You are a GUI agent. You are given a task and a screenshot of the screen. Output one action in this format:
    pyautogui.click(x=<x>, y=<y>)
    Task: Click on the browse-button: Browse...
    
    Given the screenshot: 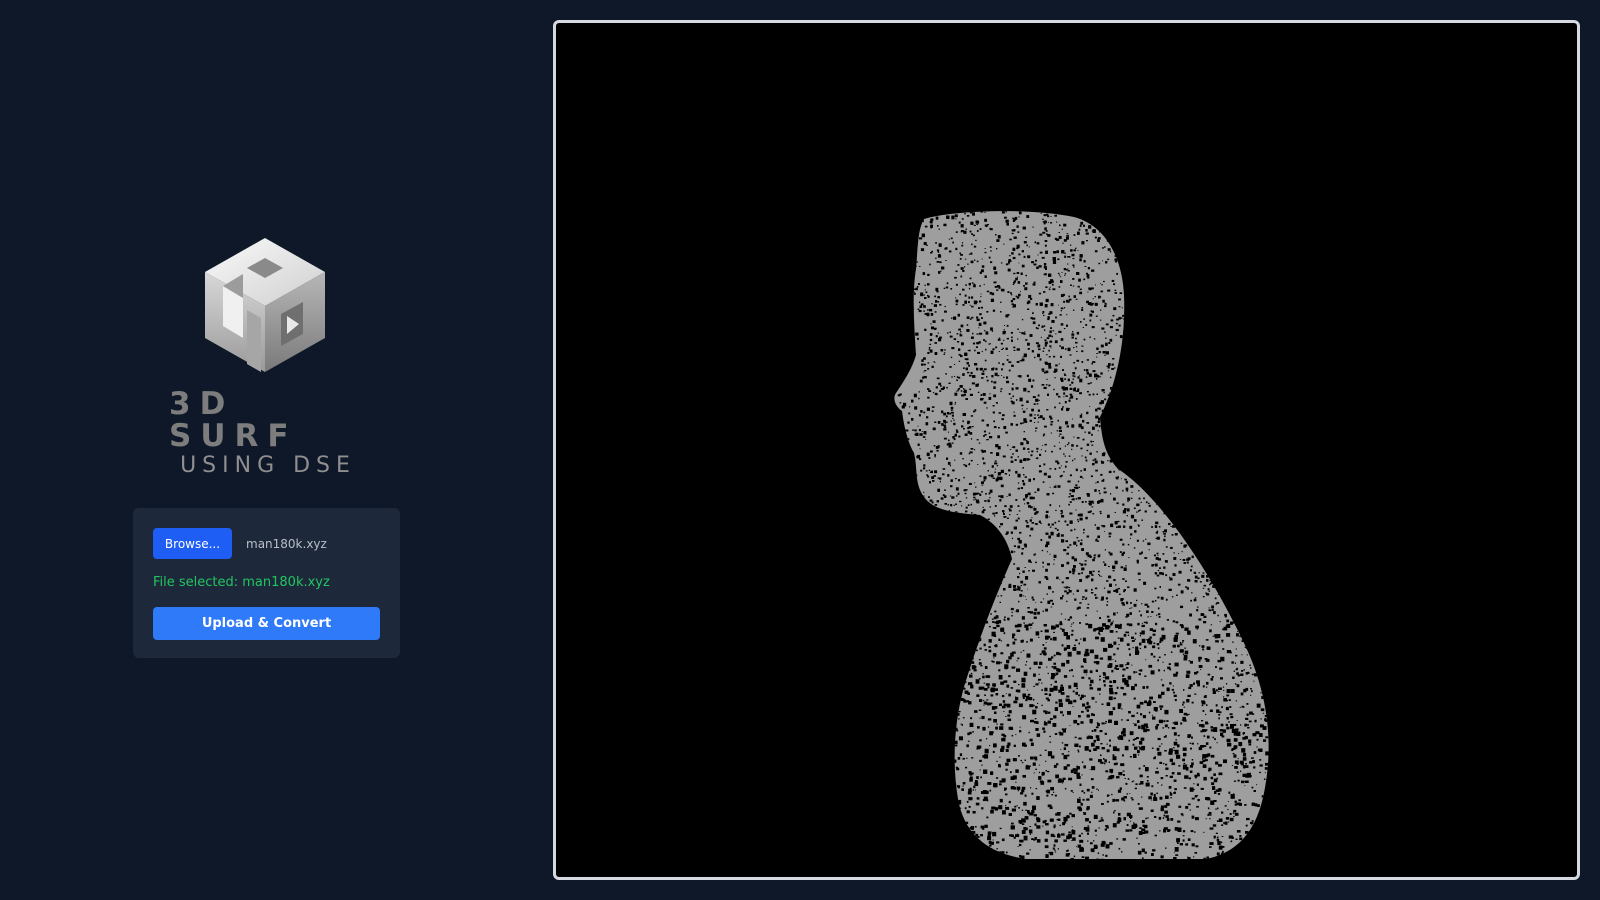 What is the action you would take?
    pyautogui.click(x=192, y=543)
    